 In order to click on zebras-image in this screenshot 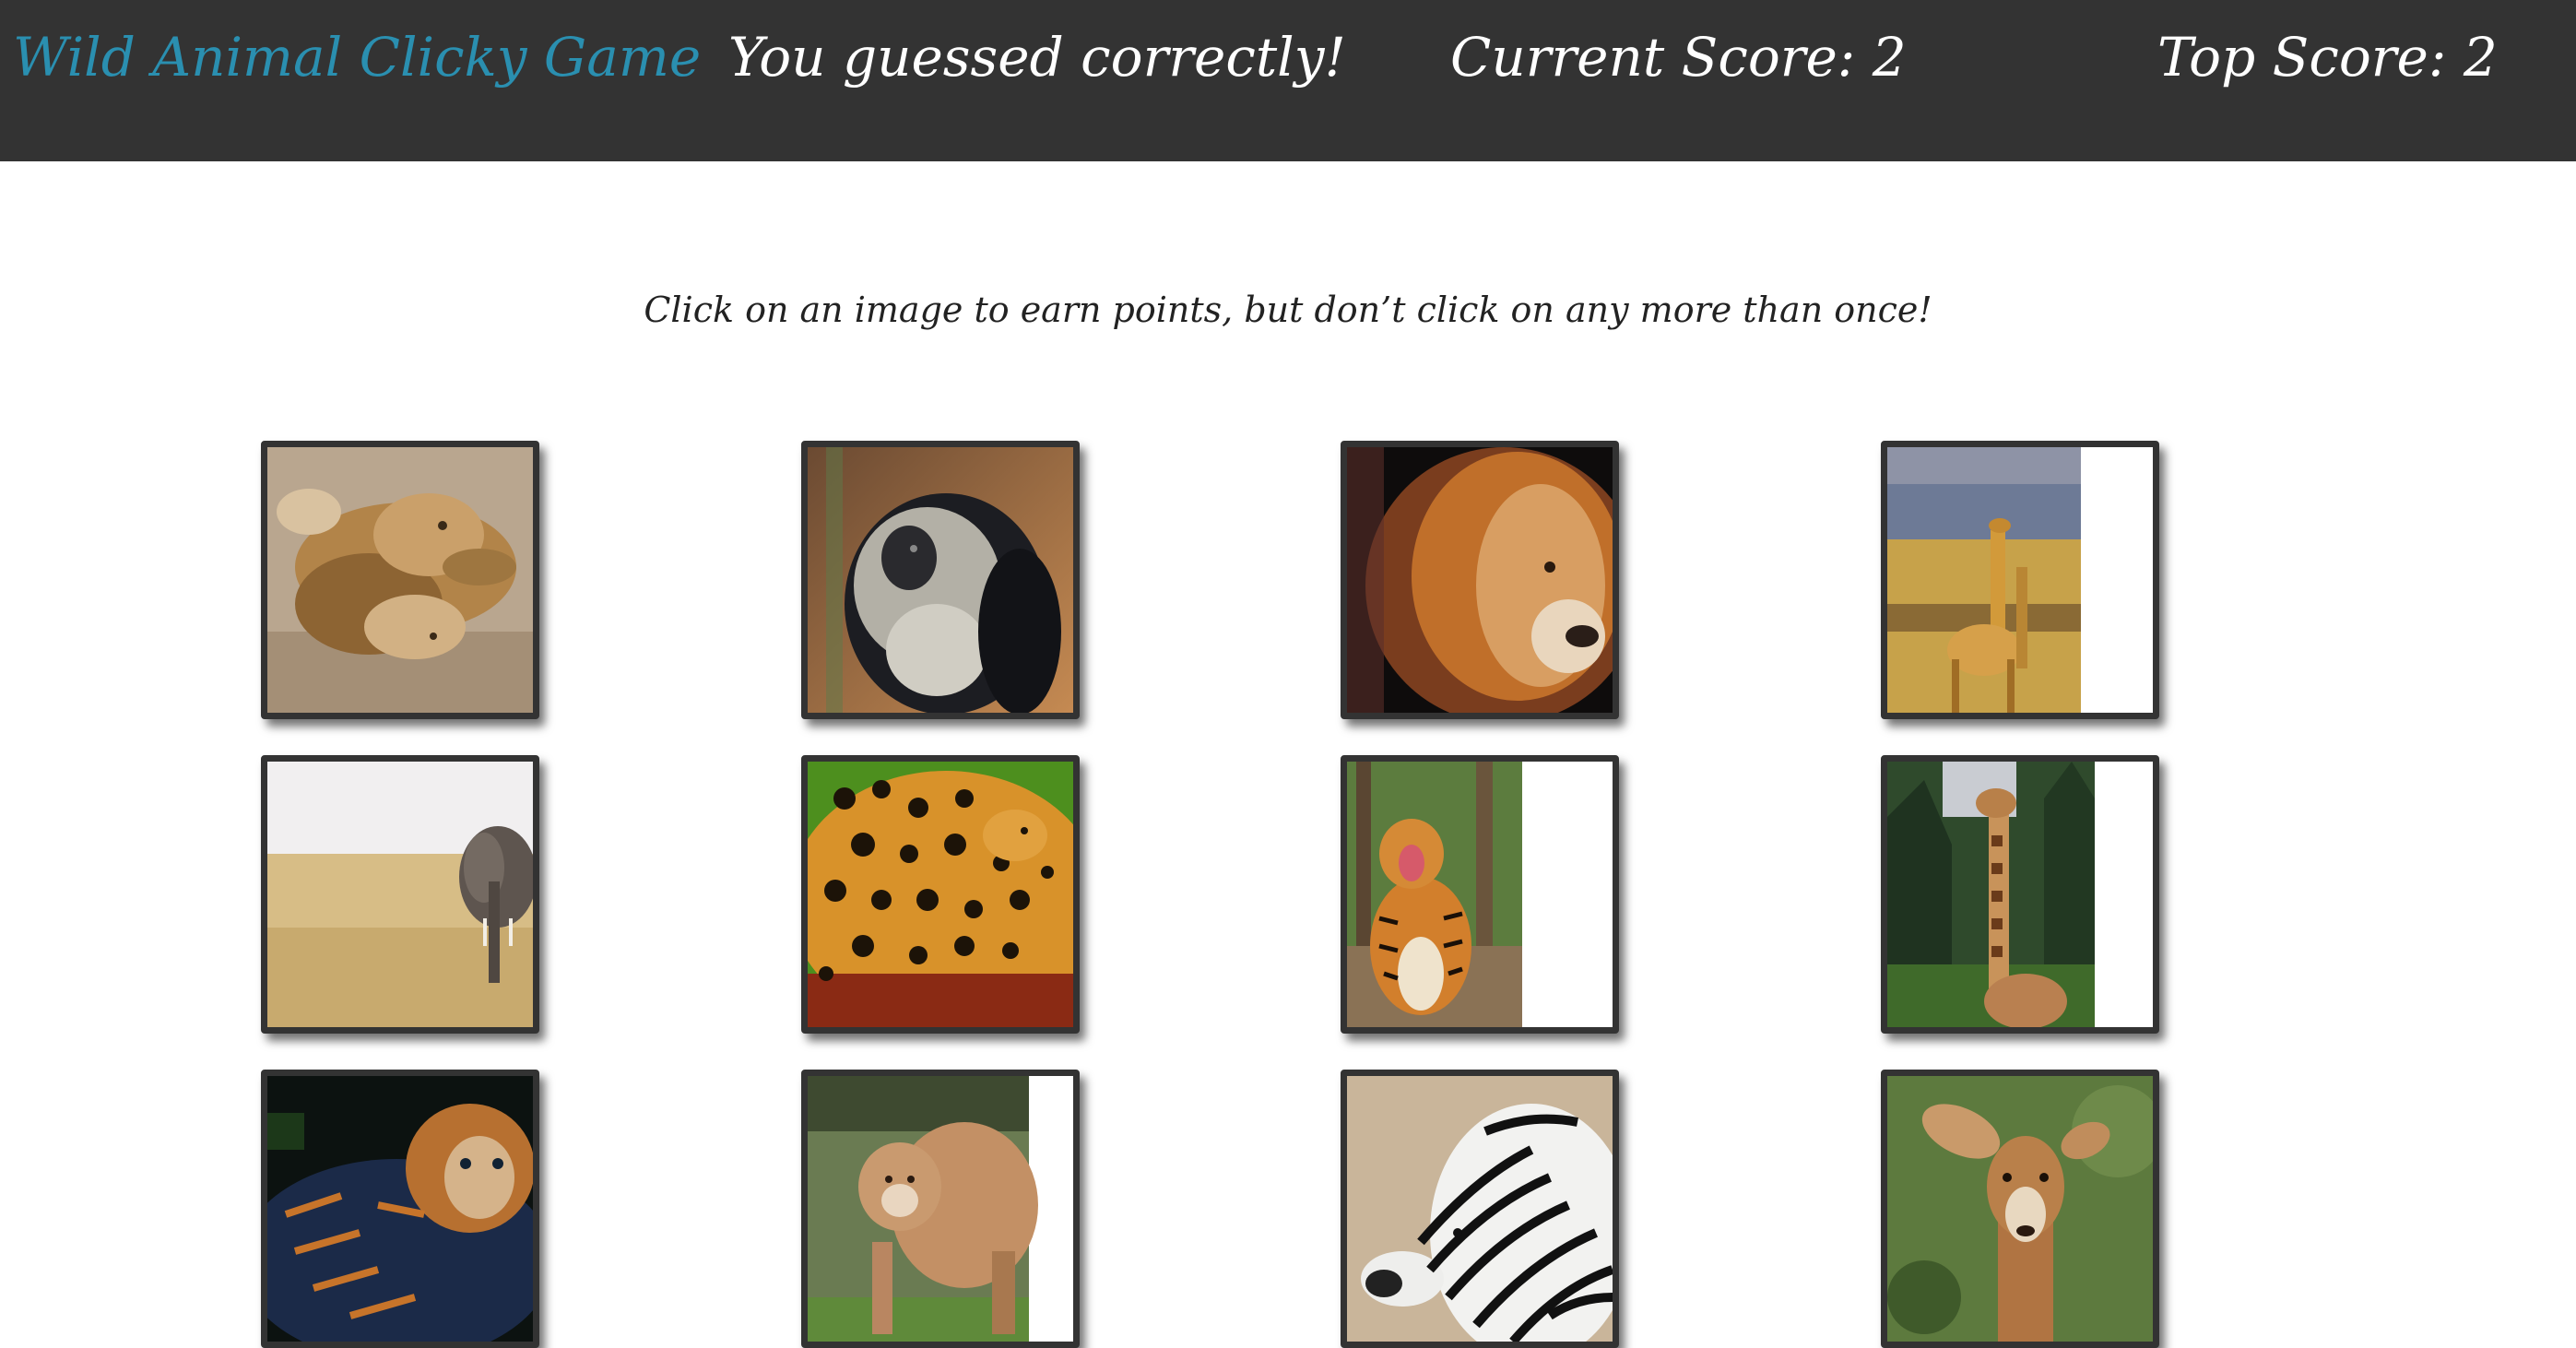, I will do `click(1480, 1209)`.